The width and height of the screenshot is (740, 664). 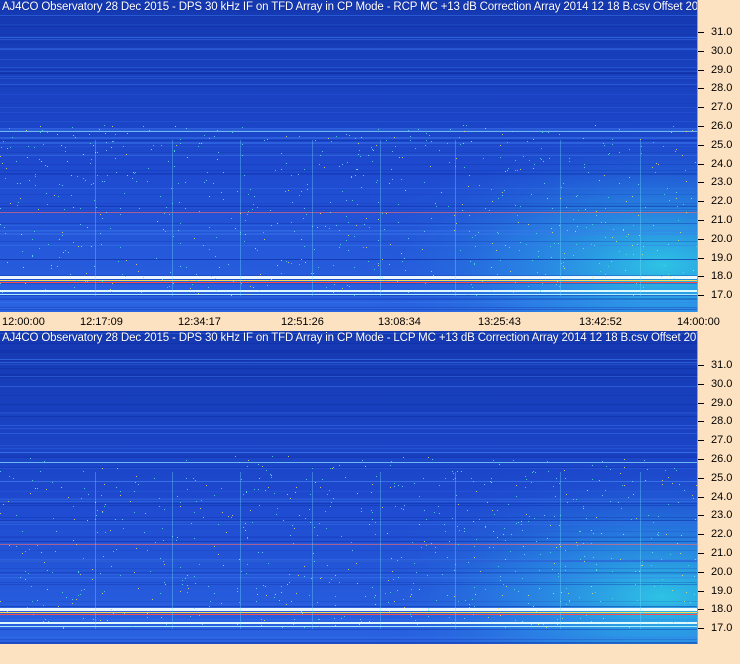 I want to click on bottom-strip, so click(x=370, y=654).